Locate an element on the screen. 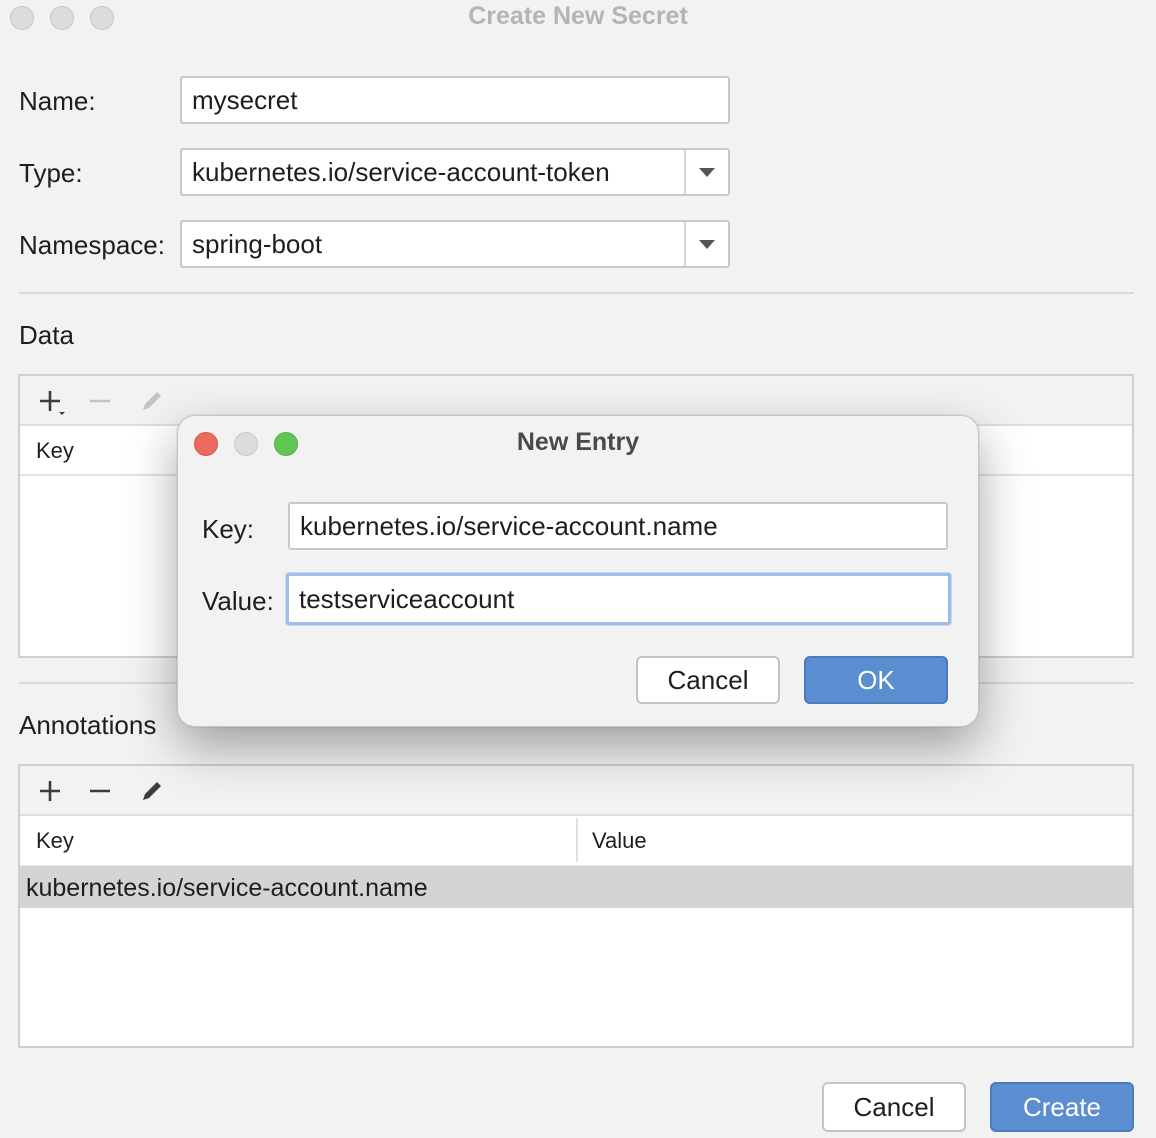  entry-value-label: Value: is located at coordinates (238, 601).